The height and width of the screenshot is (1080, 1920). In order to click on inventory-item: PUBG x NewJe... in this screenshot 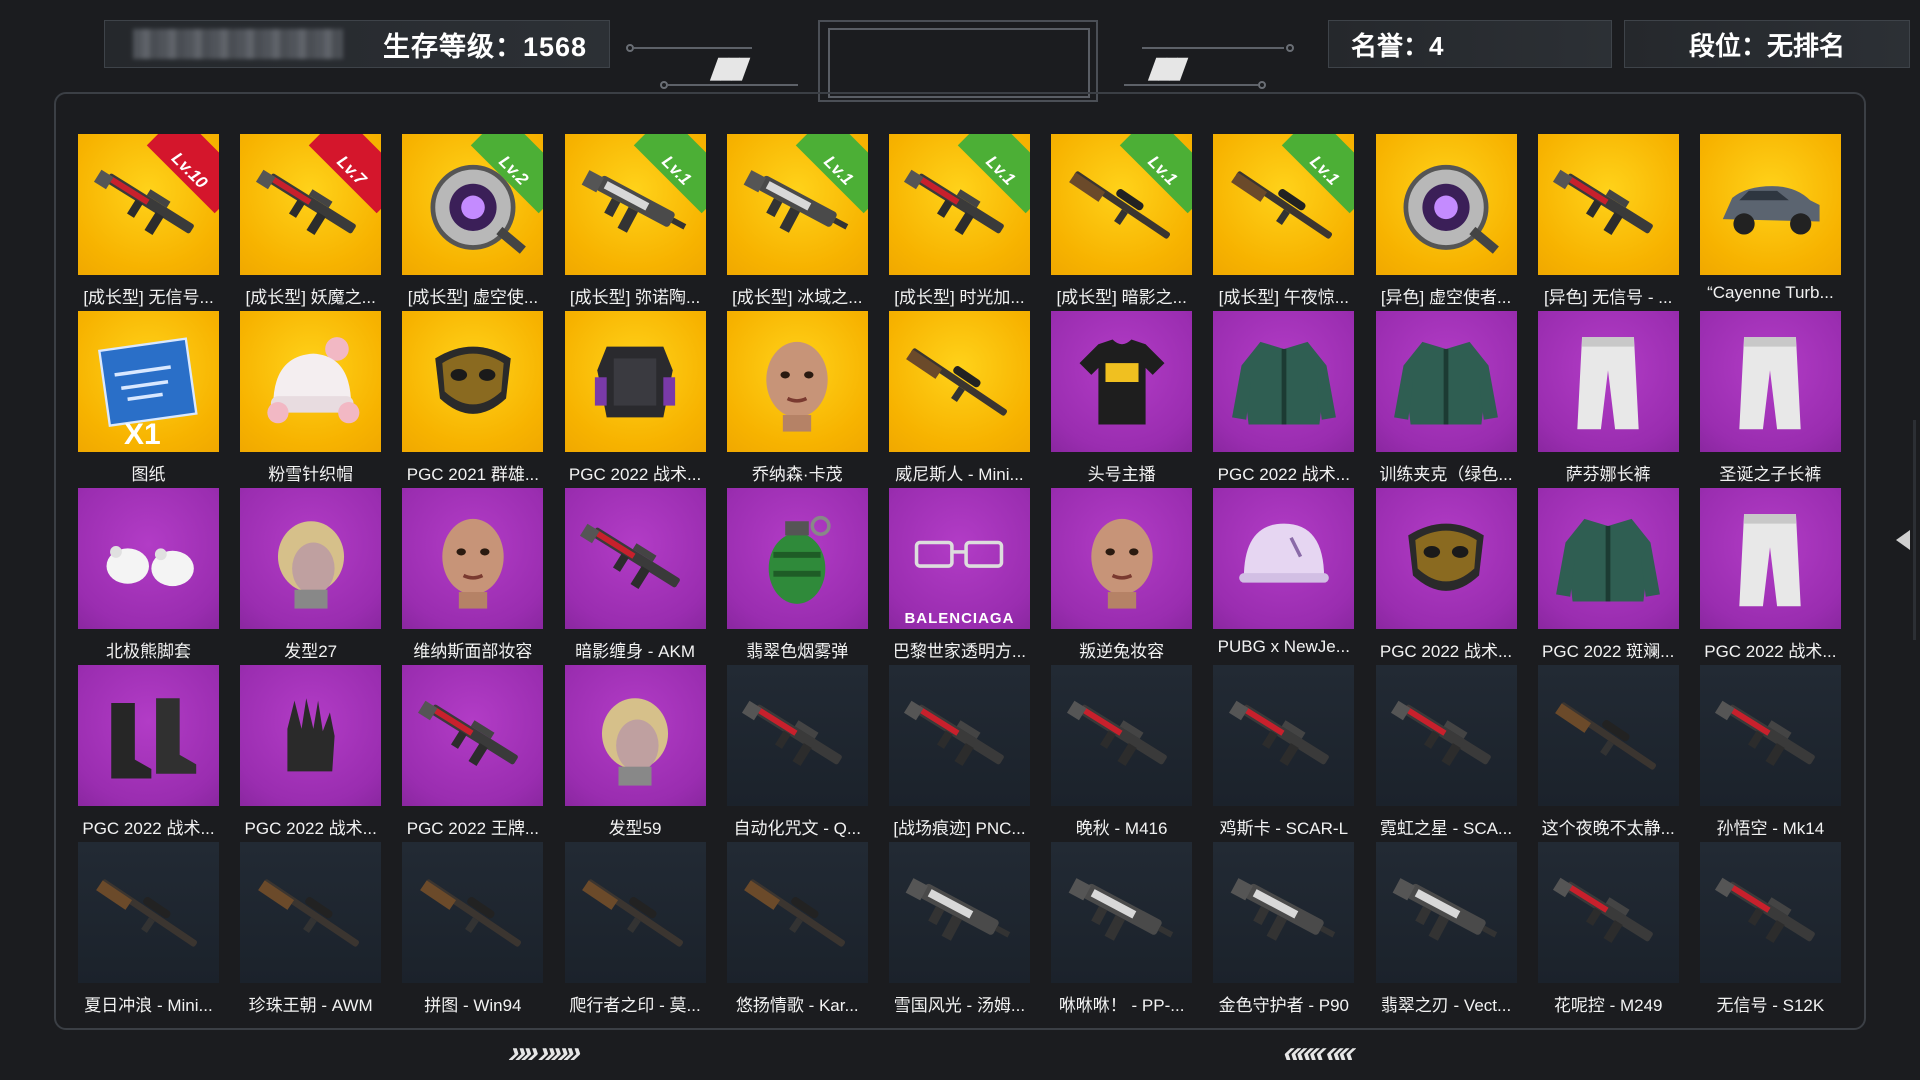, I will do `click(1284, 576)`.